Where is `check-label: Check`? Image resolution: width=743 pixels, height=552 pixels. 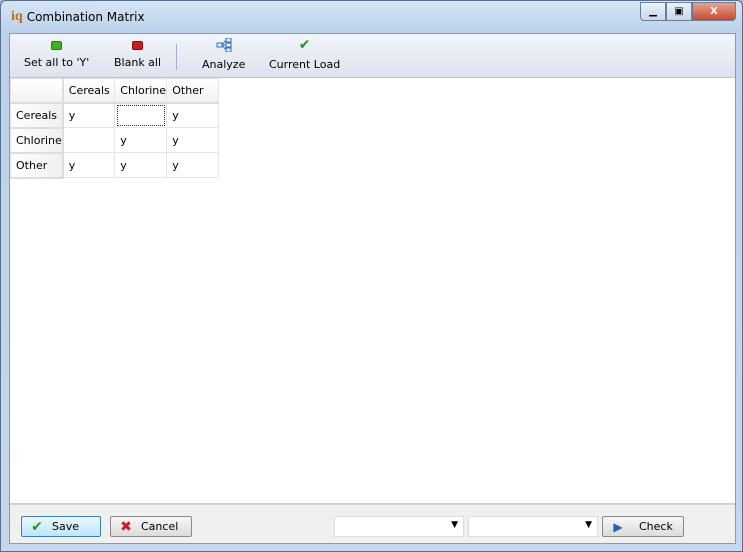
check-label: Check is located at coordinates (656, 526).